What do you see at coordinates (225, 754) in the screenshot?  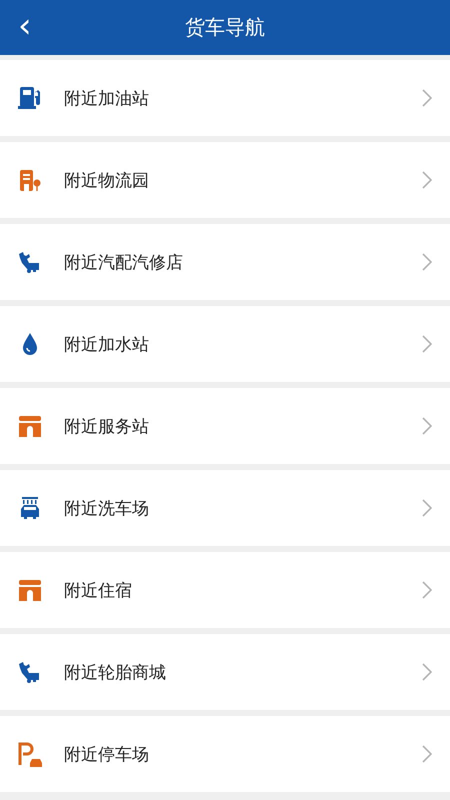 I see `list-item: 附近停车场` at bounding box center [225, 754].